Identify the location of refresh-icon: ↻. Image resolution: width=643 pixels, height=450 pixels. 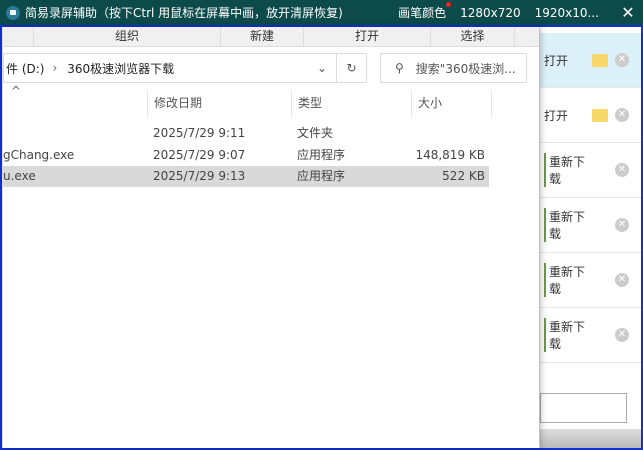
(351, 68).